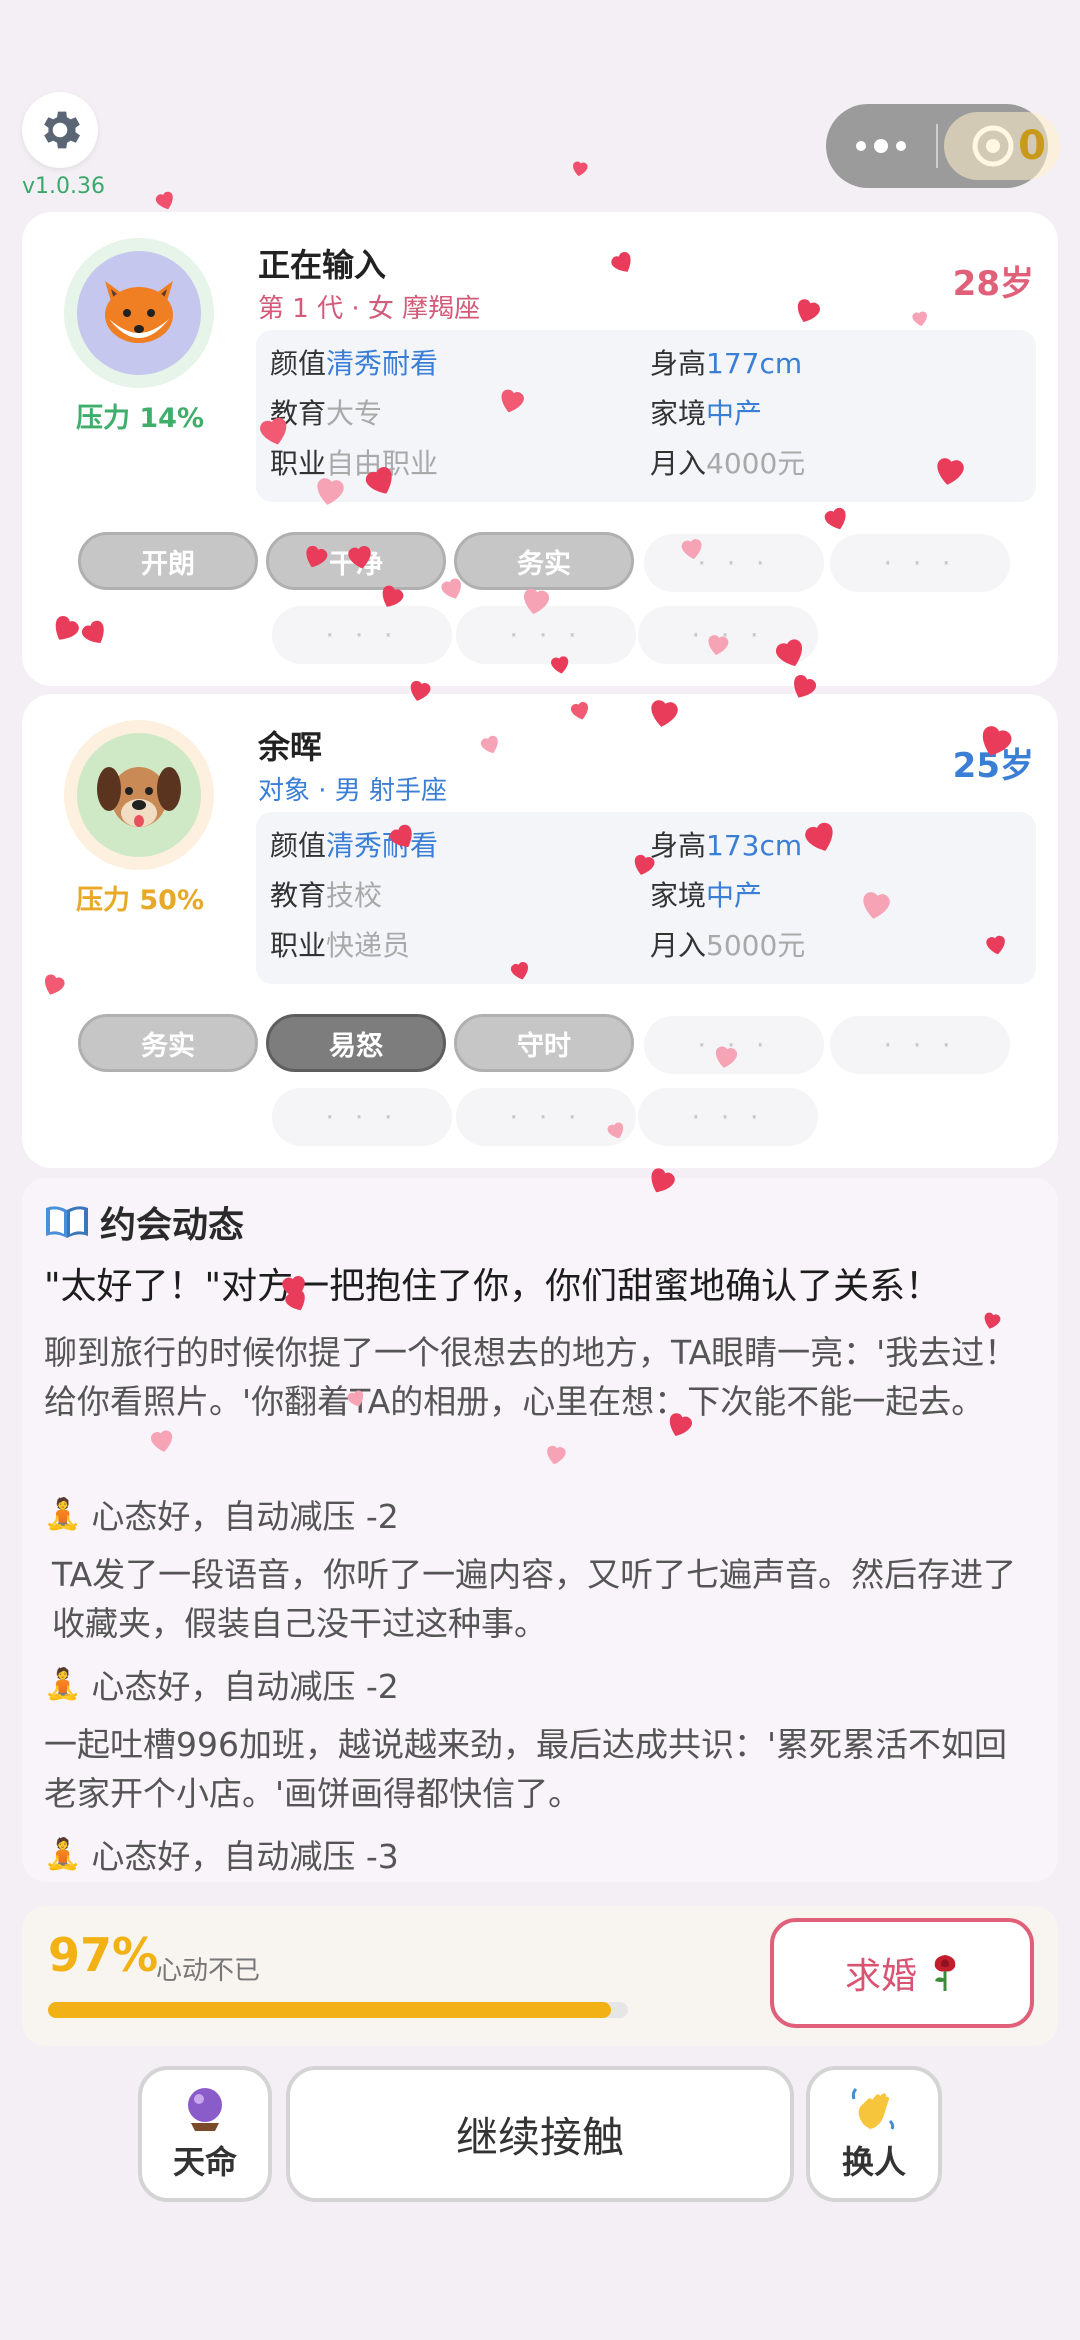  Describe the element at coordinates (874, 2134) in the screenshot. I see `swap-person-button: 换人` at that location.